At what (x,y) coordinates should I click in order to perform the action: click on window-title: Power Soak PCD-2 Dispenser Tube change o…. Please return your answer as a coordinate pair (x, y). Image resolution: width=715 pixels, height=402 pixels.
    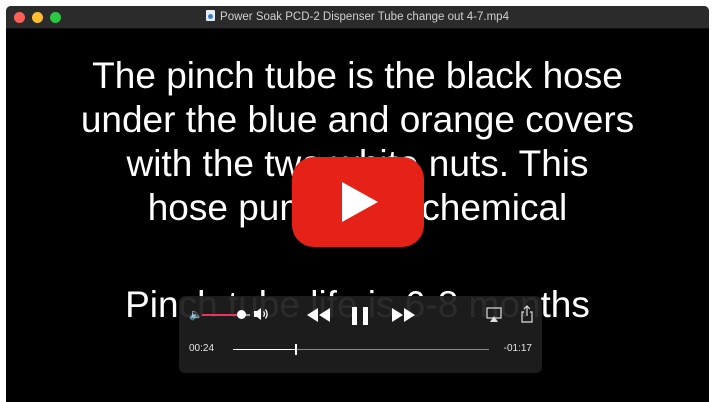
    Looking at the image, I should click on (357, 17).